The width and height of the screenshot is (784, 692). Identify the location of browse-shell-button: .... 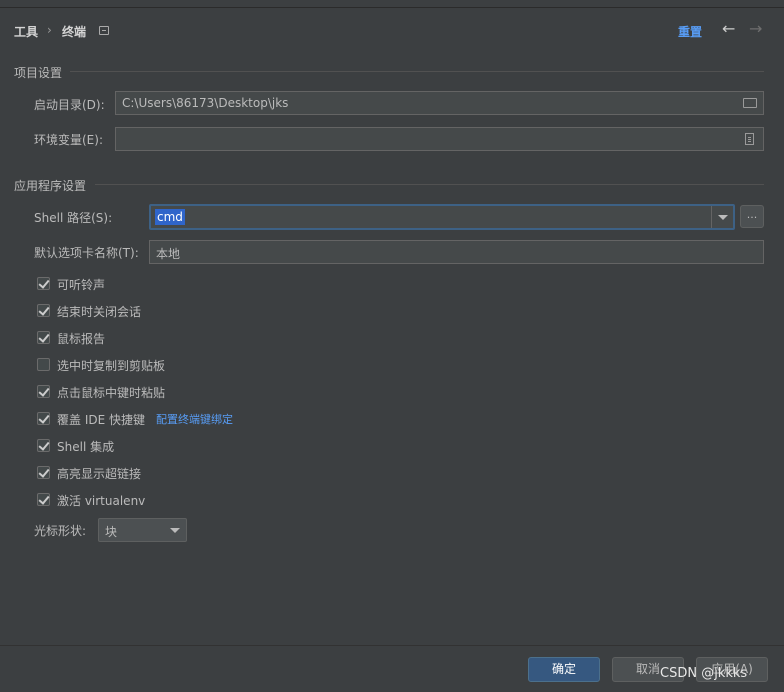
(752, 216).